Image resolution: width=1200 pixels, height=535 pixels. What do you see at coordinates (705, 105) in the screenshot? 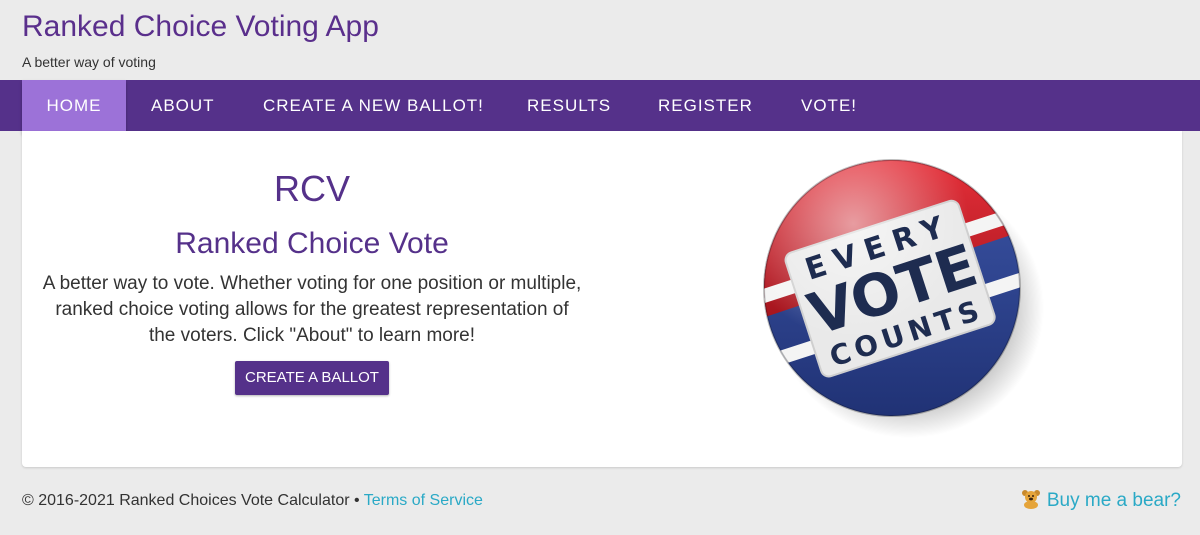
I see `nav-item-register: REGISTER` at bounding box center [705, 105].